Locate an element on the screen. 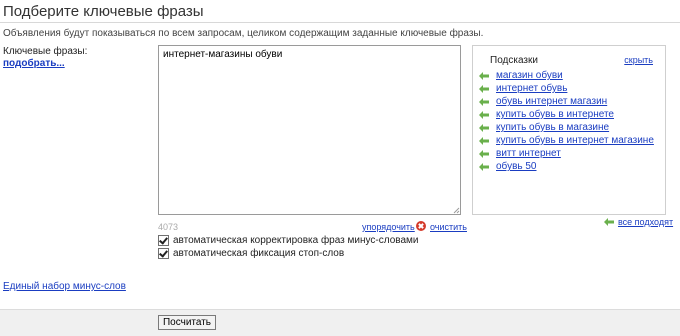 The height and width of the screenshot is (336, 680). hint-label: обувь интернет магазин is located at coordinates (552, 101).